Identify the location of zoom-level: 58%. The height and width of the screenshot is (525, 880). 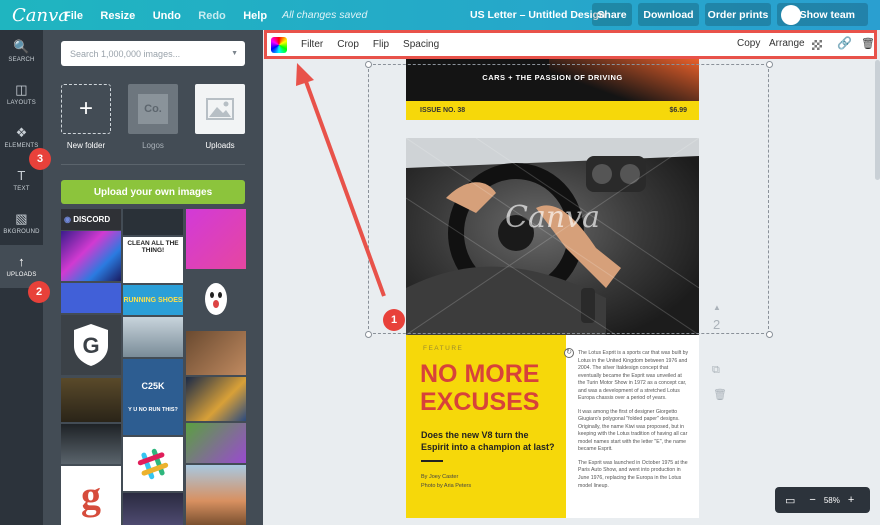
(832, 500).